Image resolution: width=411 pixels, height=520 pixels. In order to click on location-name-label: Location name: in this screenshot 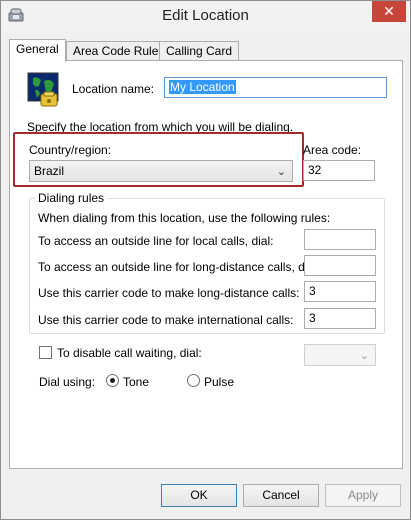, I will do `click(113, 89)`.